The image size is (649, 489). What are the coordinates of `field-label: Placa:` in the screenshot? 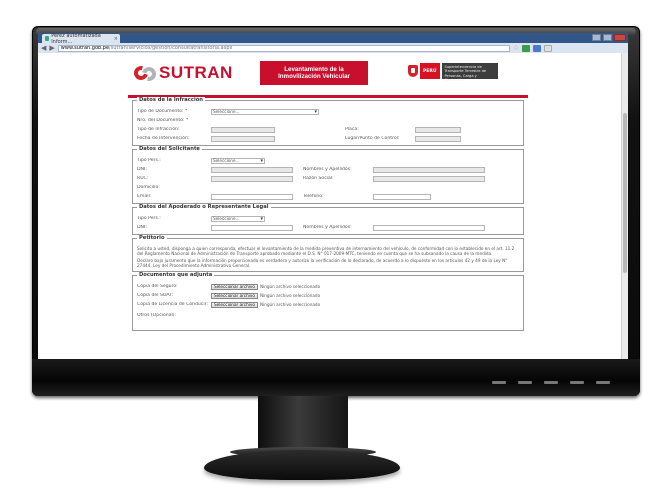 It's located at (352, 129).